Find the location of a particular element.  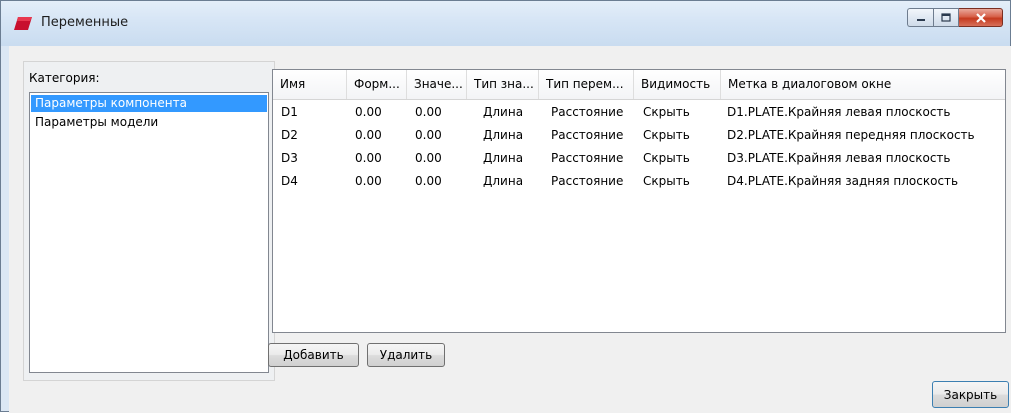

close-icon is located at coordinates (980, 17).